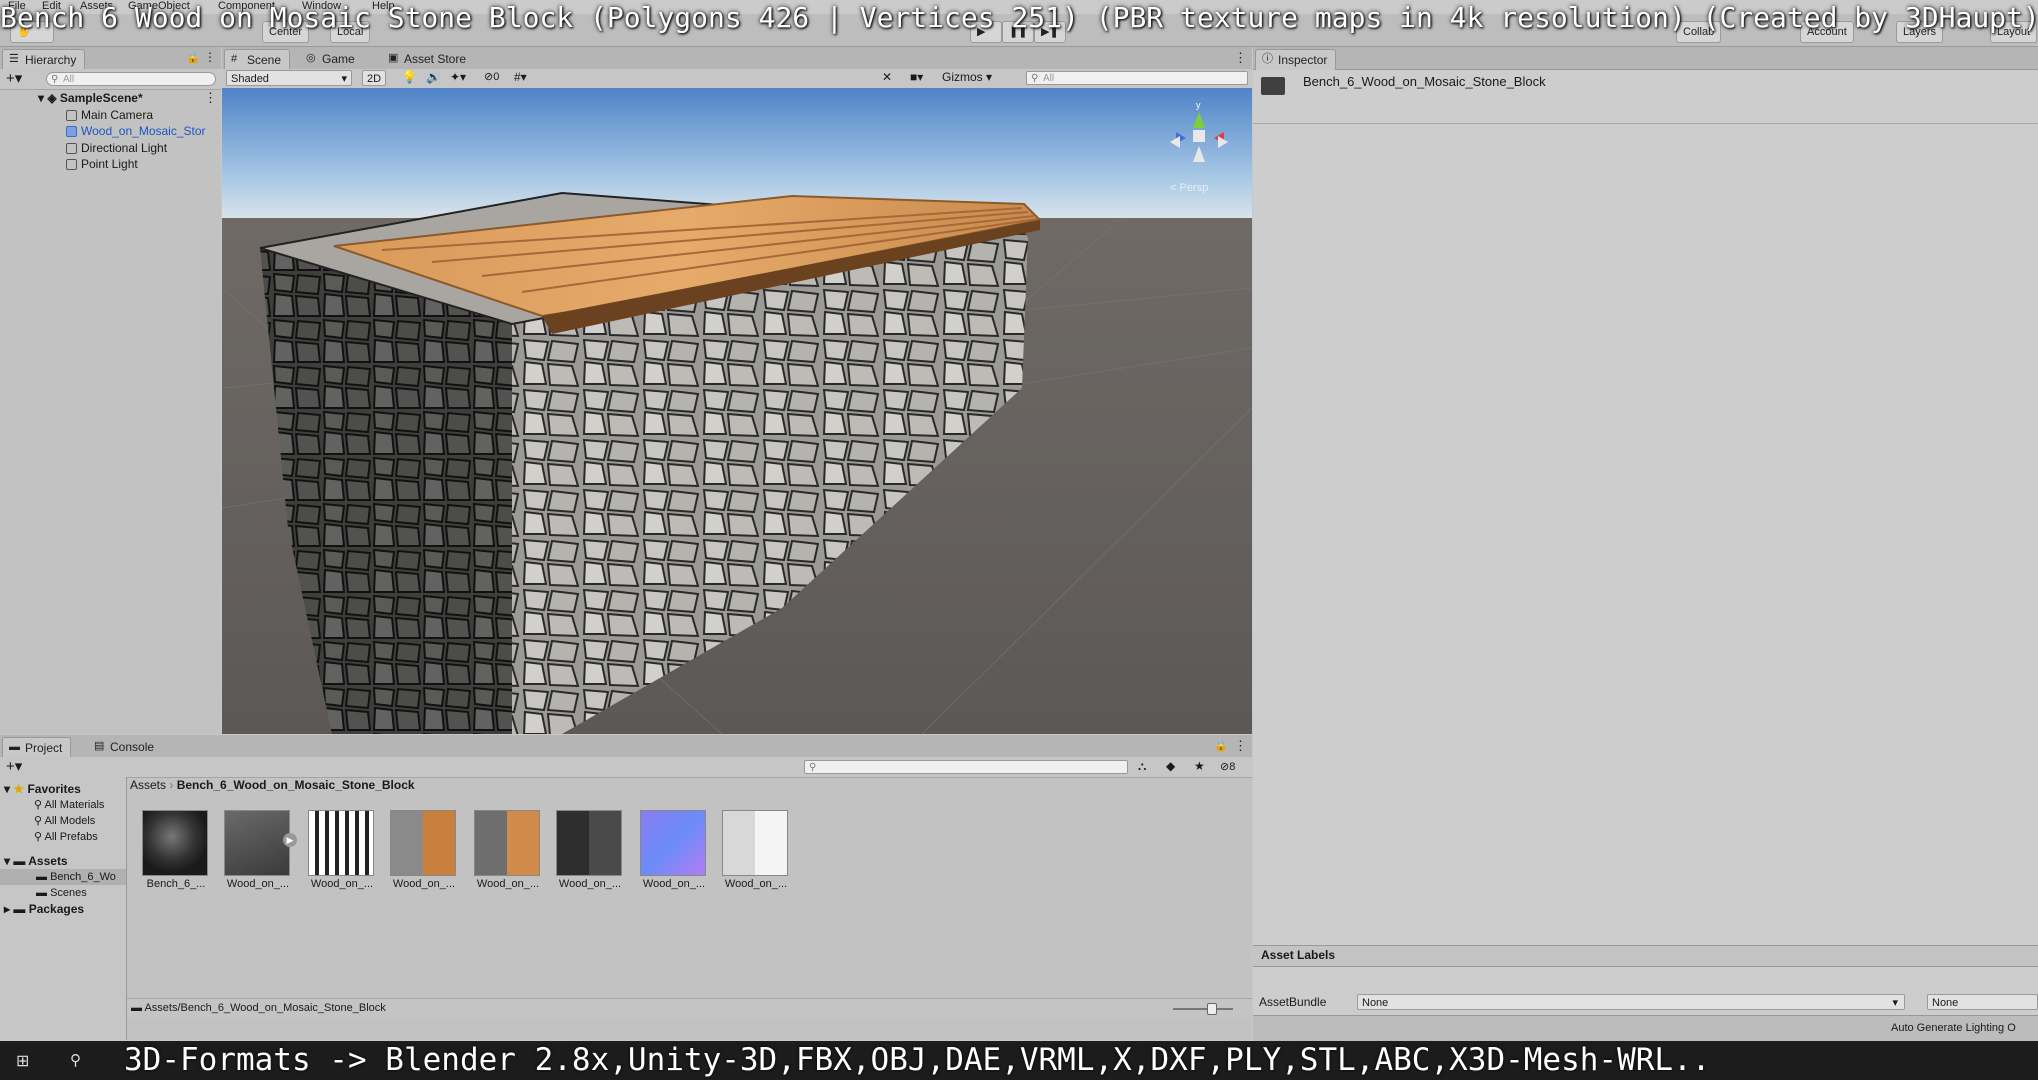  Describe the element at coordinates (1189, 188) in the screenshot. I see `persp-label: < Persp` at that location.